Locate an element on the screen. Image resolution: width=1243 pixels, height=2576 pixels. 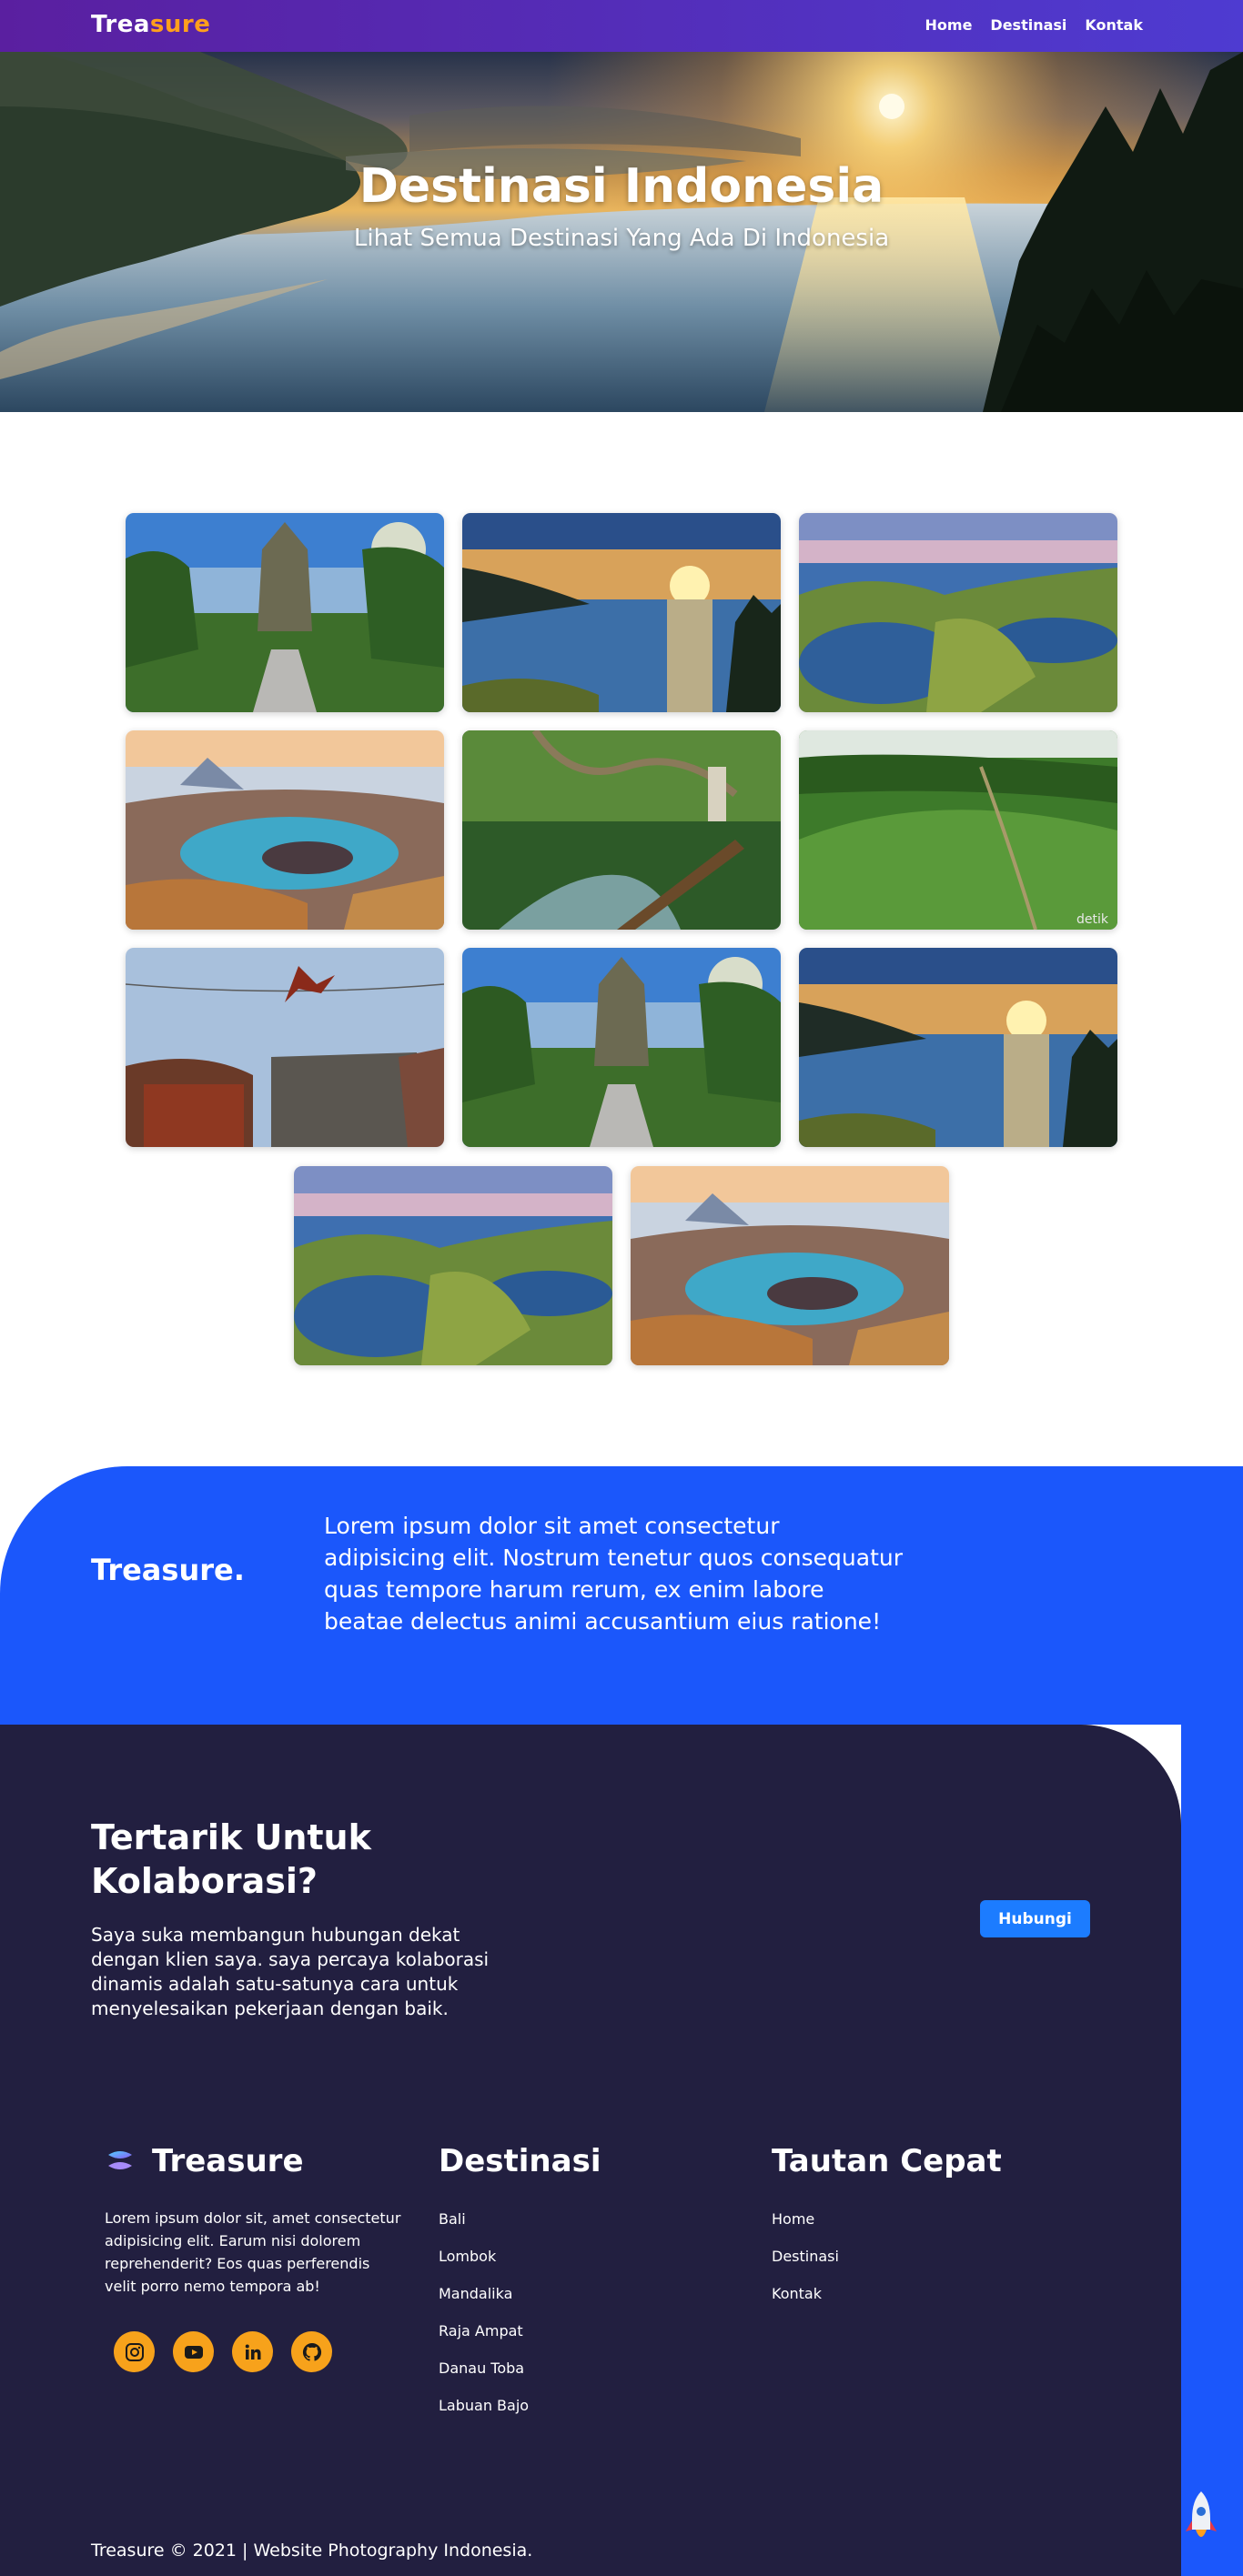
footer-brand-text: Treasure is located at coordinates (228, 2161).